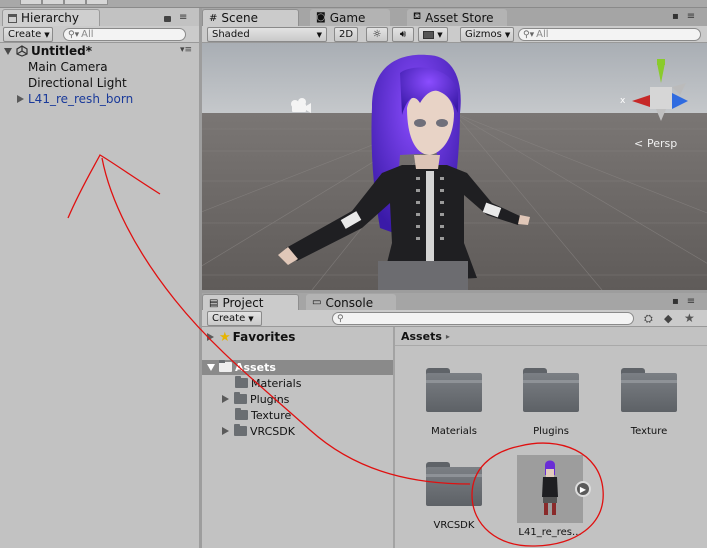 The height and width of the screenshot is (548, 707). I want to click on scene-search-input: ⚲▾ All, so click(609, 34).